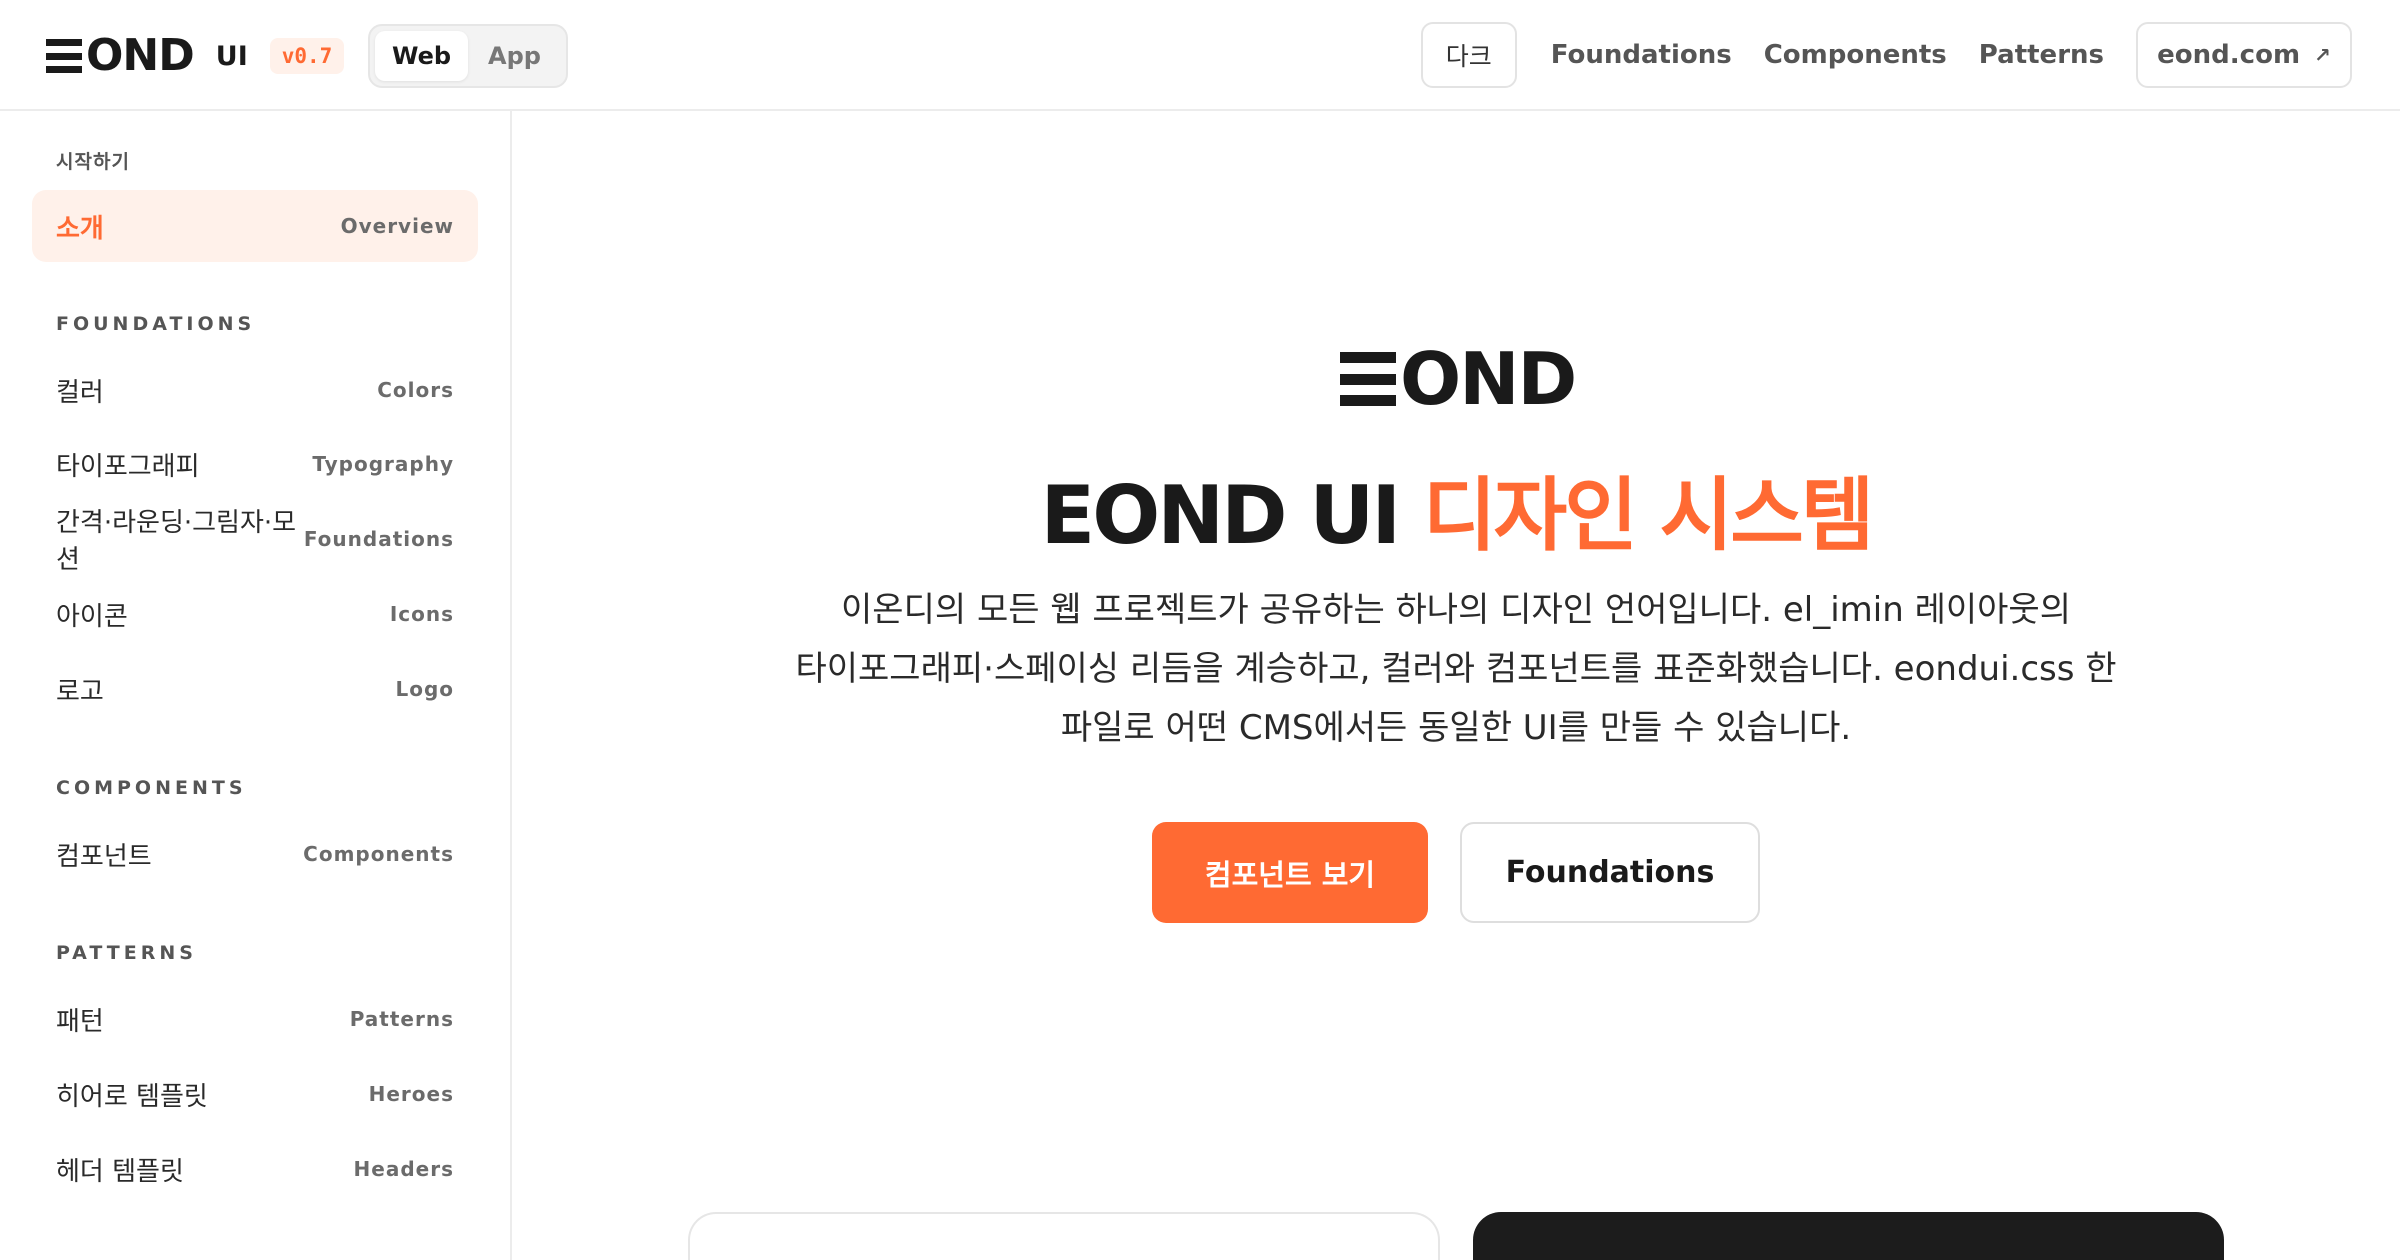  I want to click on sidebar-item-sublabel: Components, so click(378, 854).